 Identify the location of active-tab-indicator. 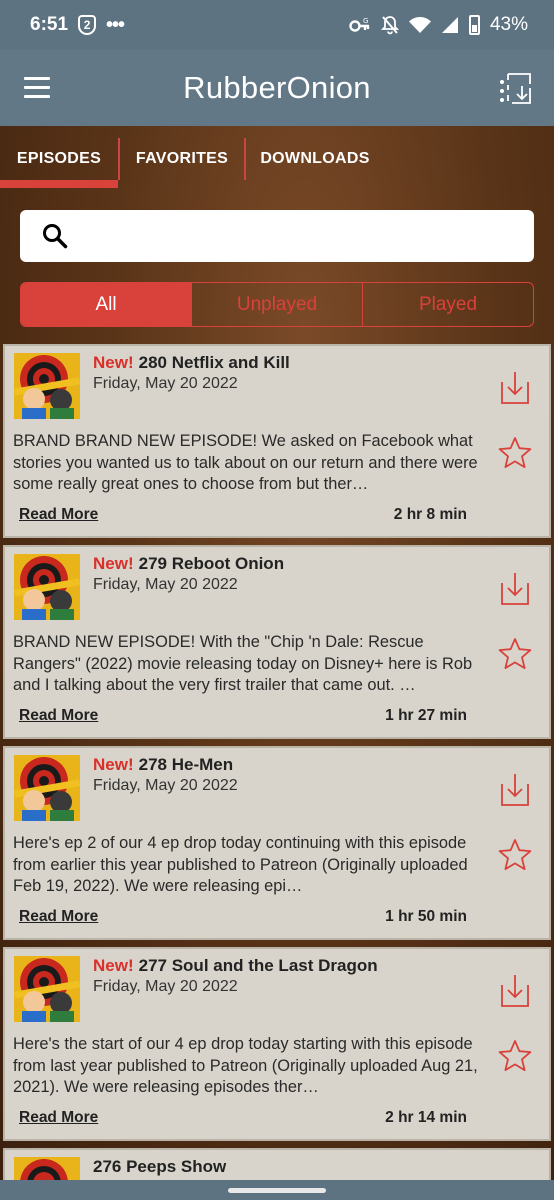
(59, 184).